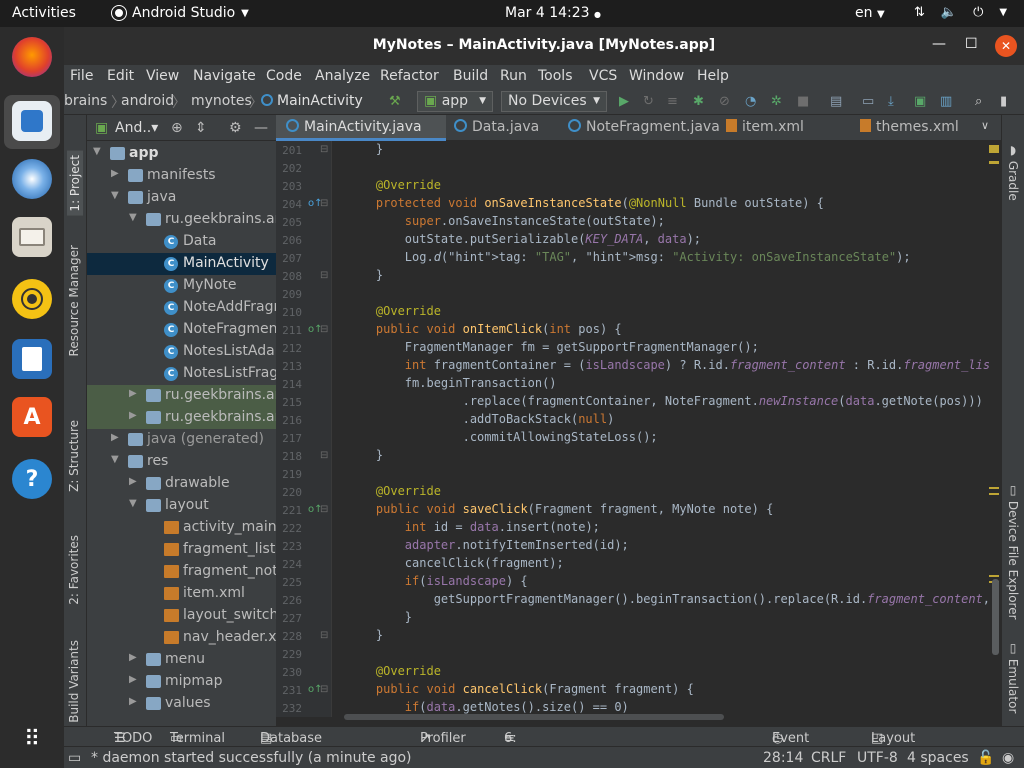 The width and height of the screenshot is (1024, 768). Describe the element at coordinates (1003, 101) in the screenshot. I see `settings-icon: ▮` at that location.